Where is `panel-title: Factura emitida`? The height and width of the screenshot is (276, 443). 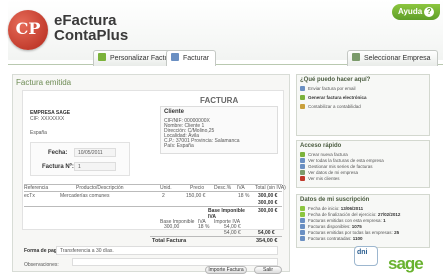 panel-title: Factura emitida is located at coordinates (44, 82).